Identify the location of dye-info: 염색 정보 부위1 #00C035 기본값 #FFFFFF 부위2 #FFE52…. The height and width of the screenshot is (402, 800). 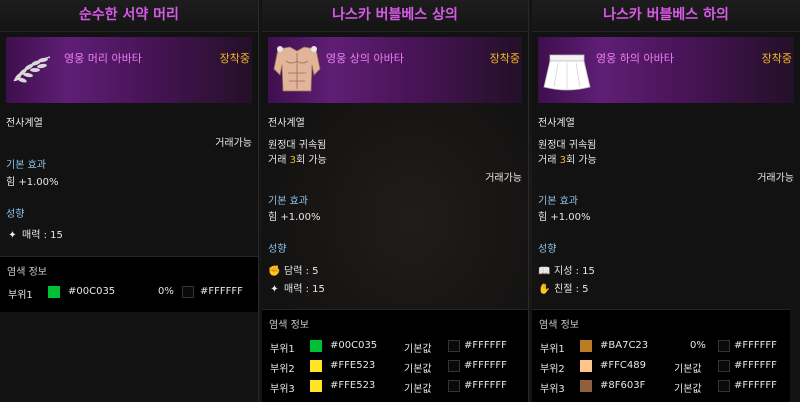
(395, 355).